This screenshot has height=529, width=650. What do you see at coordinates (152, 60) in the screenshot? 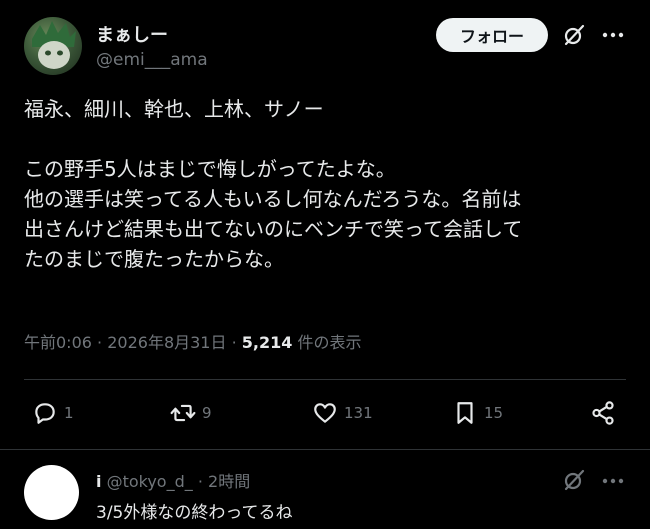
I see `author-handle: @emi___ama` at bounding box center [152, 60].